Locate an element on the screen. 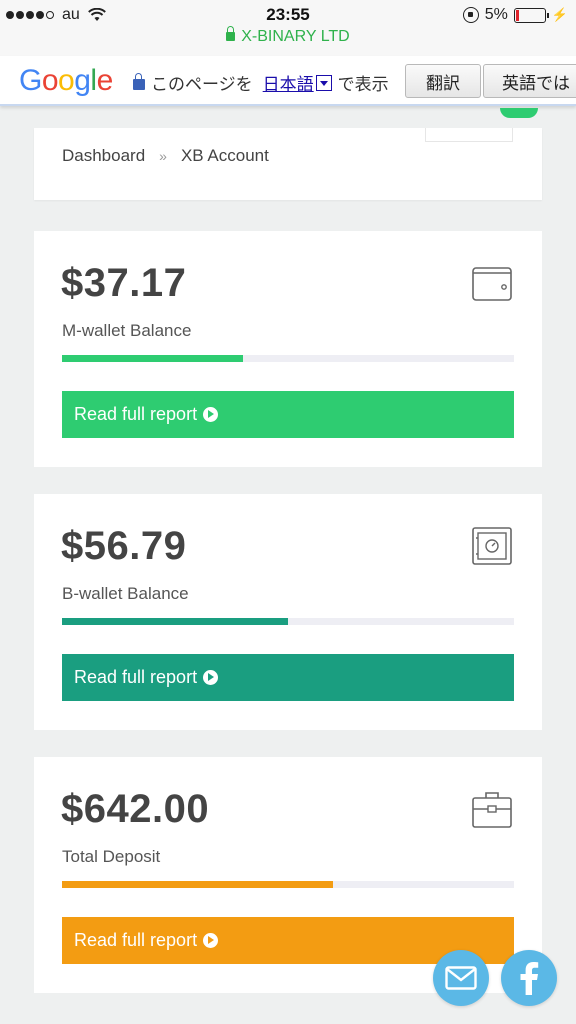  rotation-lock-icon is located at coordinates (470, 15).